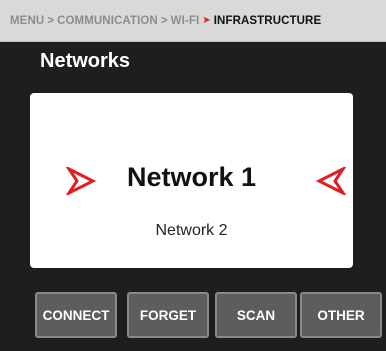  I want to click on selected-network: Network 1, so click(191, 177).